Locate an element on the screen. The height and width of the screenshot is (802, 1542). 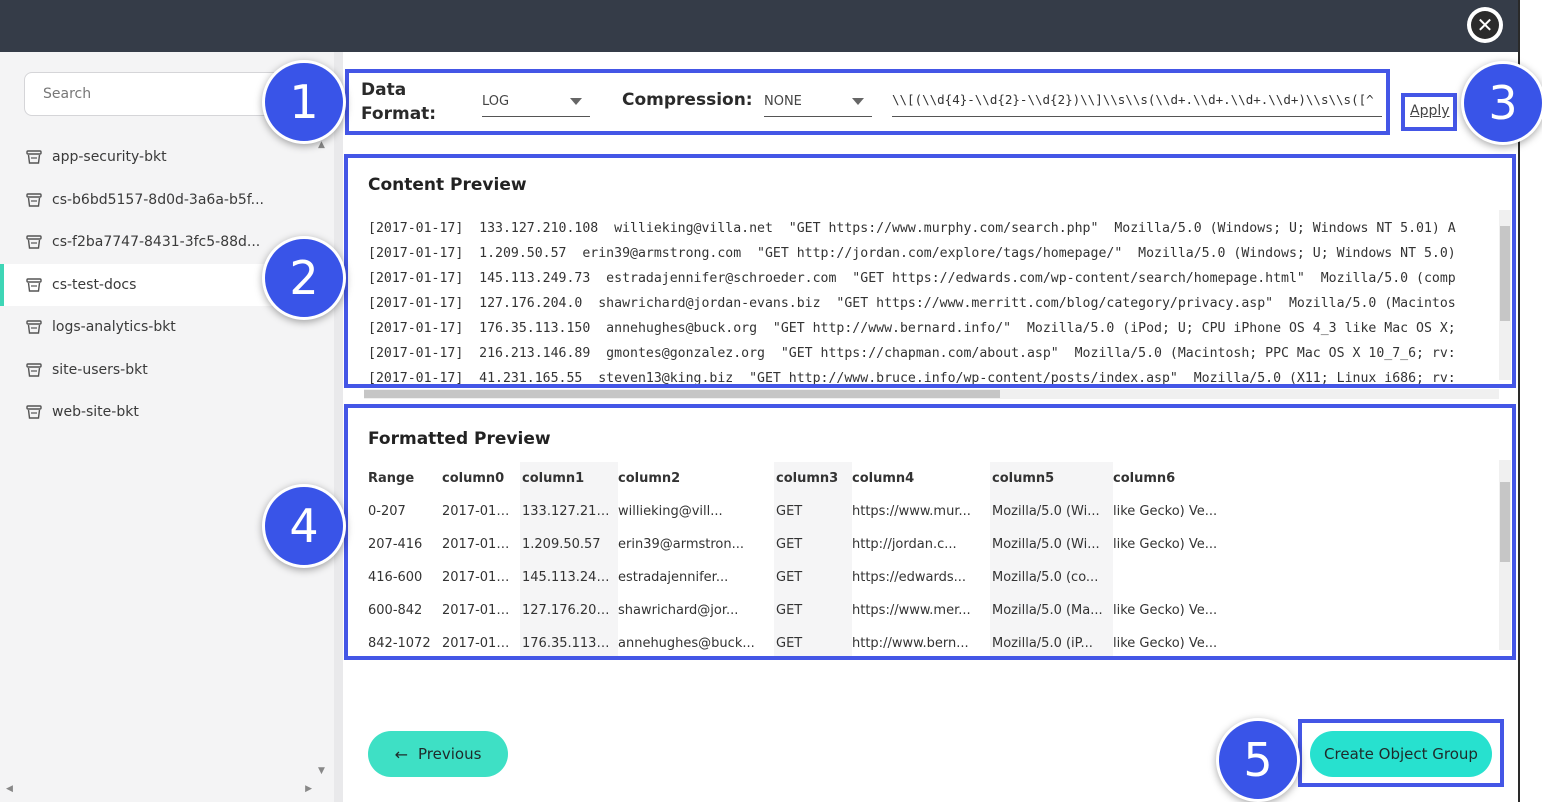
scroll-right-icon: ▶ is located at coordinates (308, 789).